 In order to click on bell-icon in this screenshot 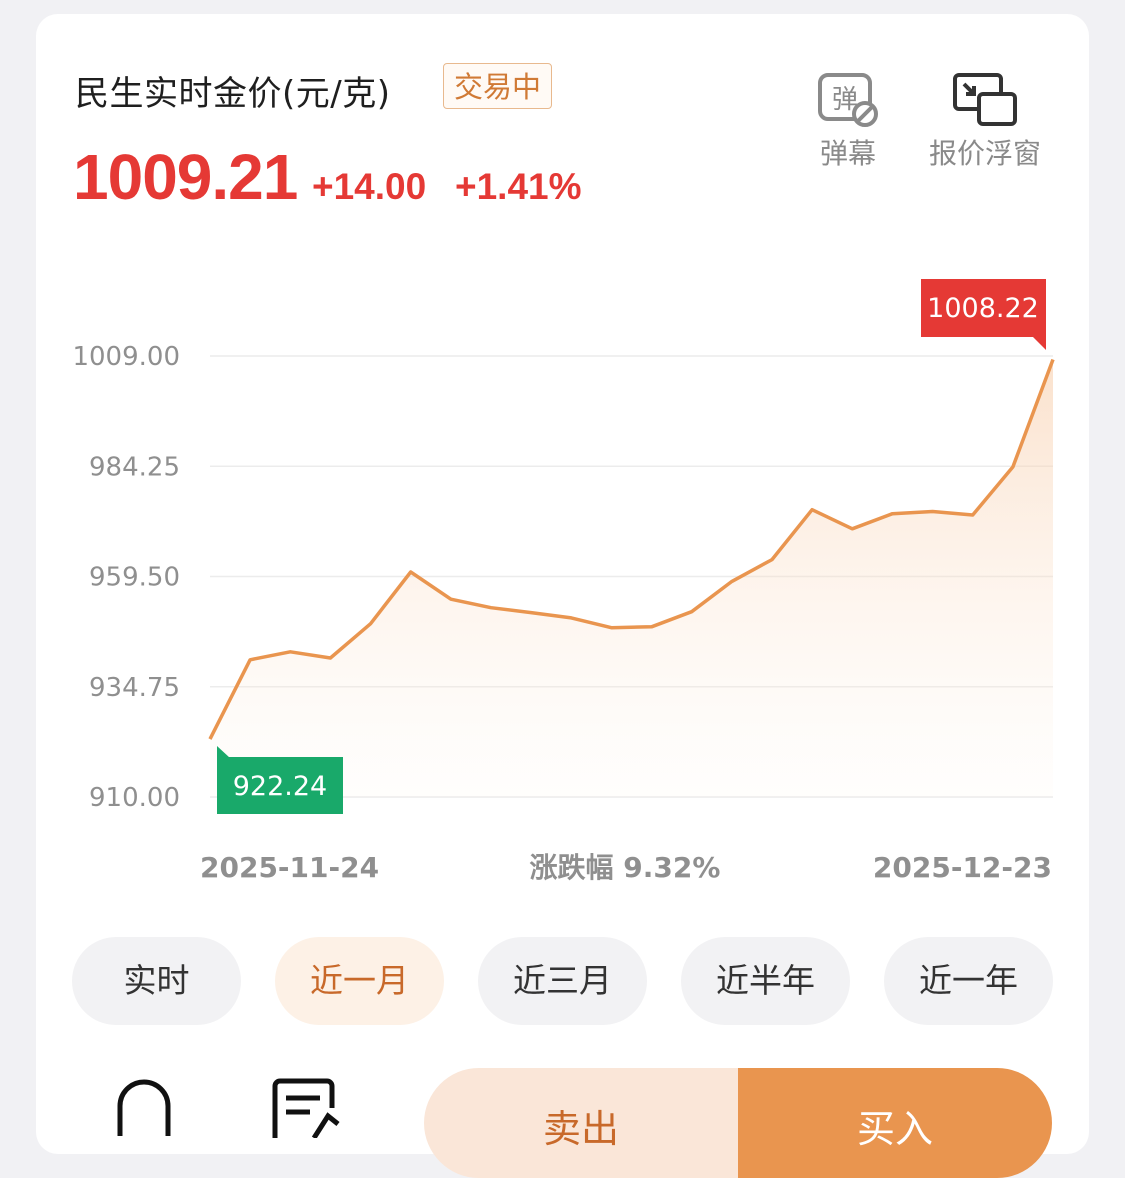, I will do `click(144, 1106)`.